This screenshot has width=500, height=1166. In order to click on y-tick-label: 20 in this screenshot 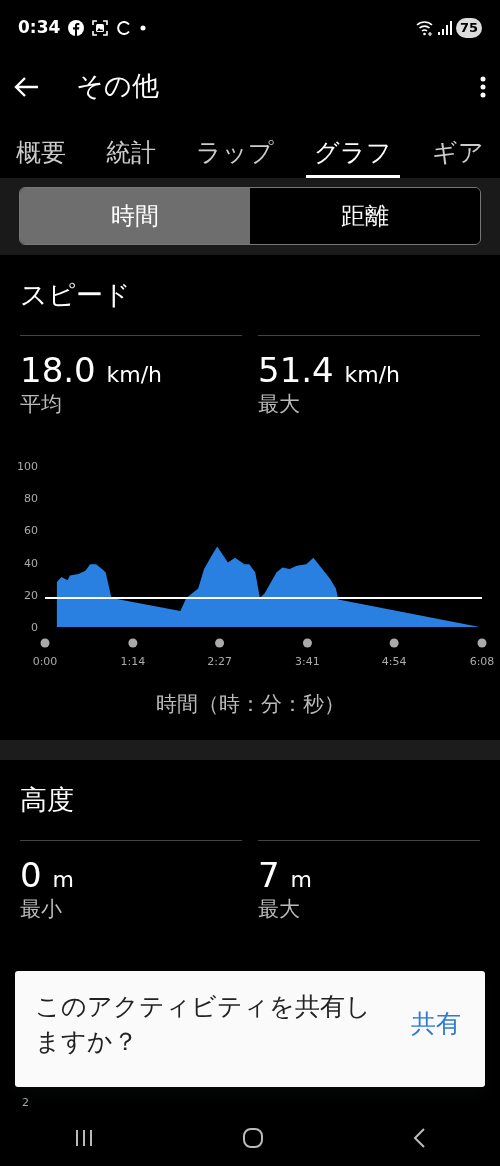, I will do `click(31, 595)`.